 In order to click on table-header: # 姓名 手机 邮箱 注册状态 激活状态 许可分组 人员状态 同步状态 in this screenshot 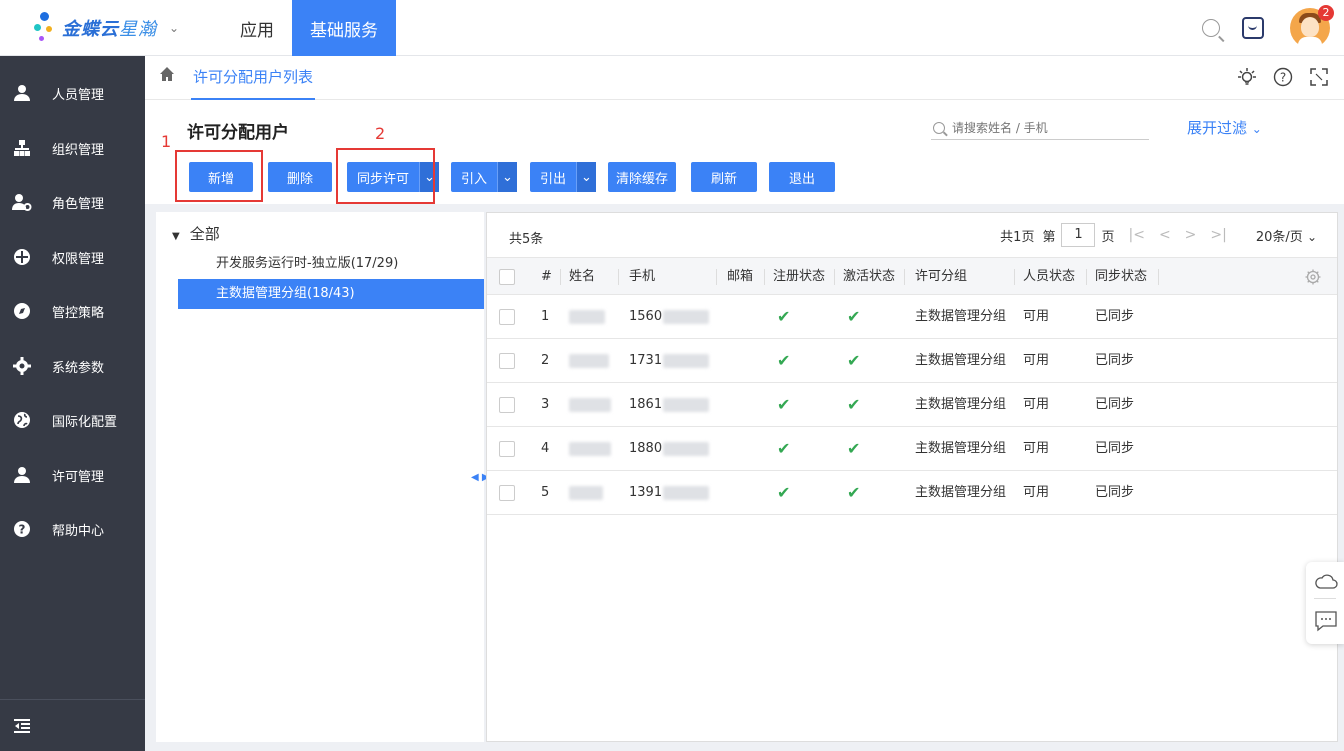, I will do `click(912, 276)`.